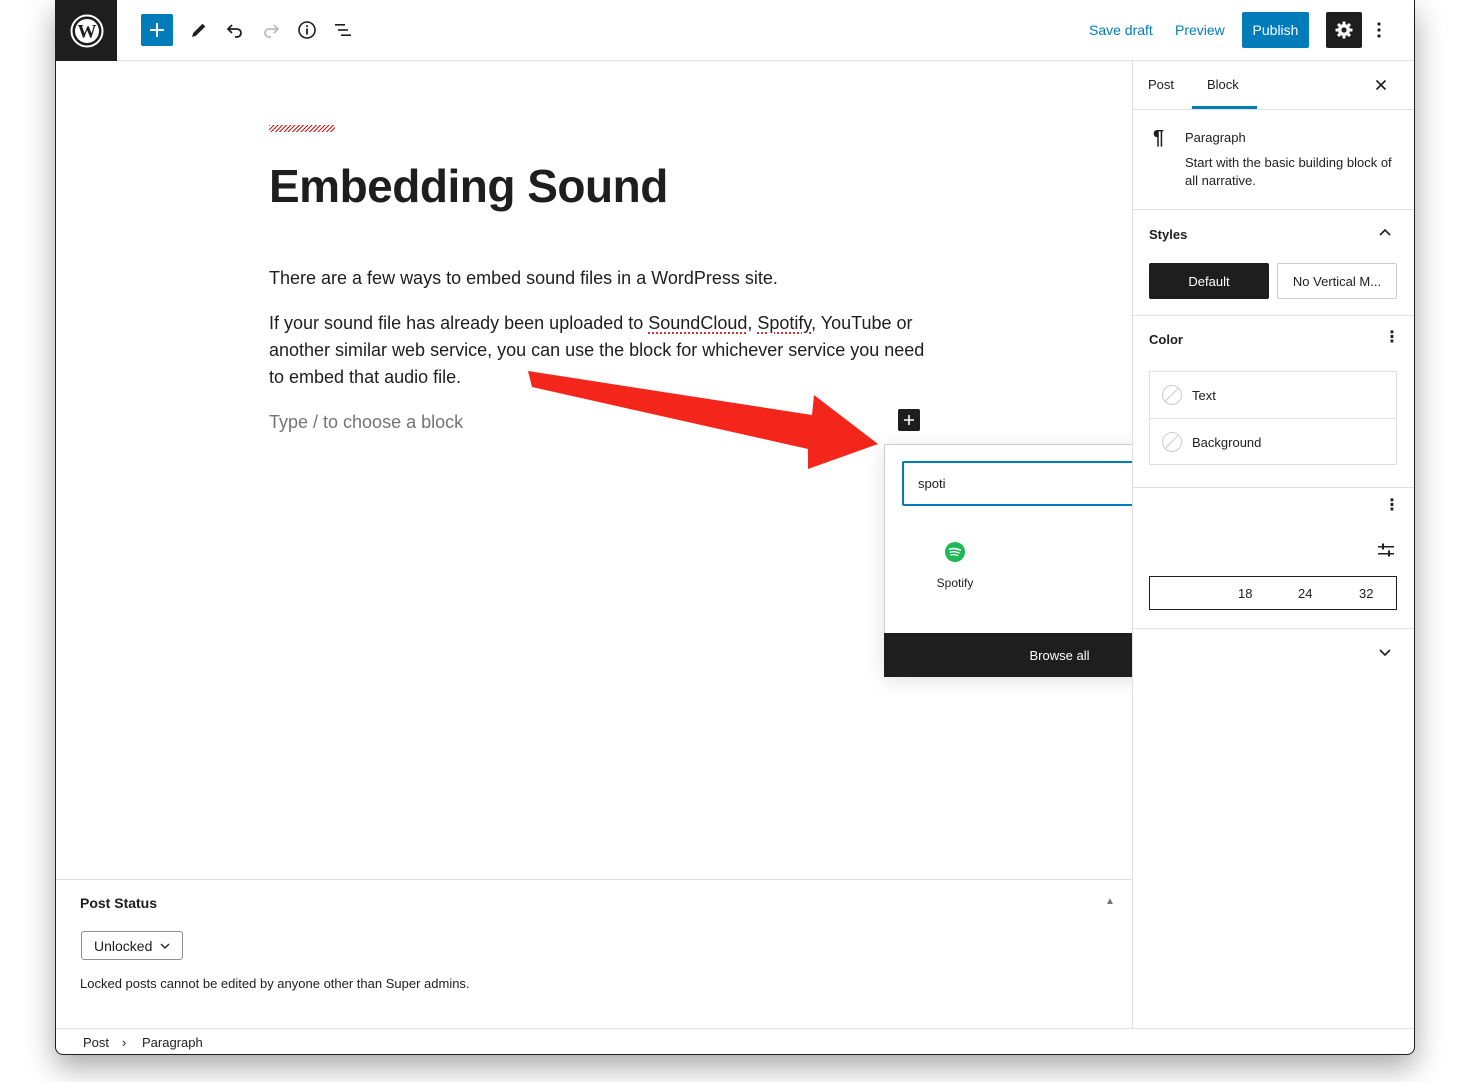 This screenshot has width=1469, height=1082. Describe the element at coordinates (1381, 85) in the screenshot. I see `close-sidebar-icon` at that location.